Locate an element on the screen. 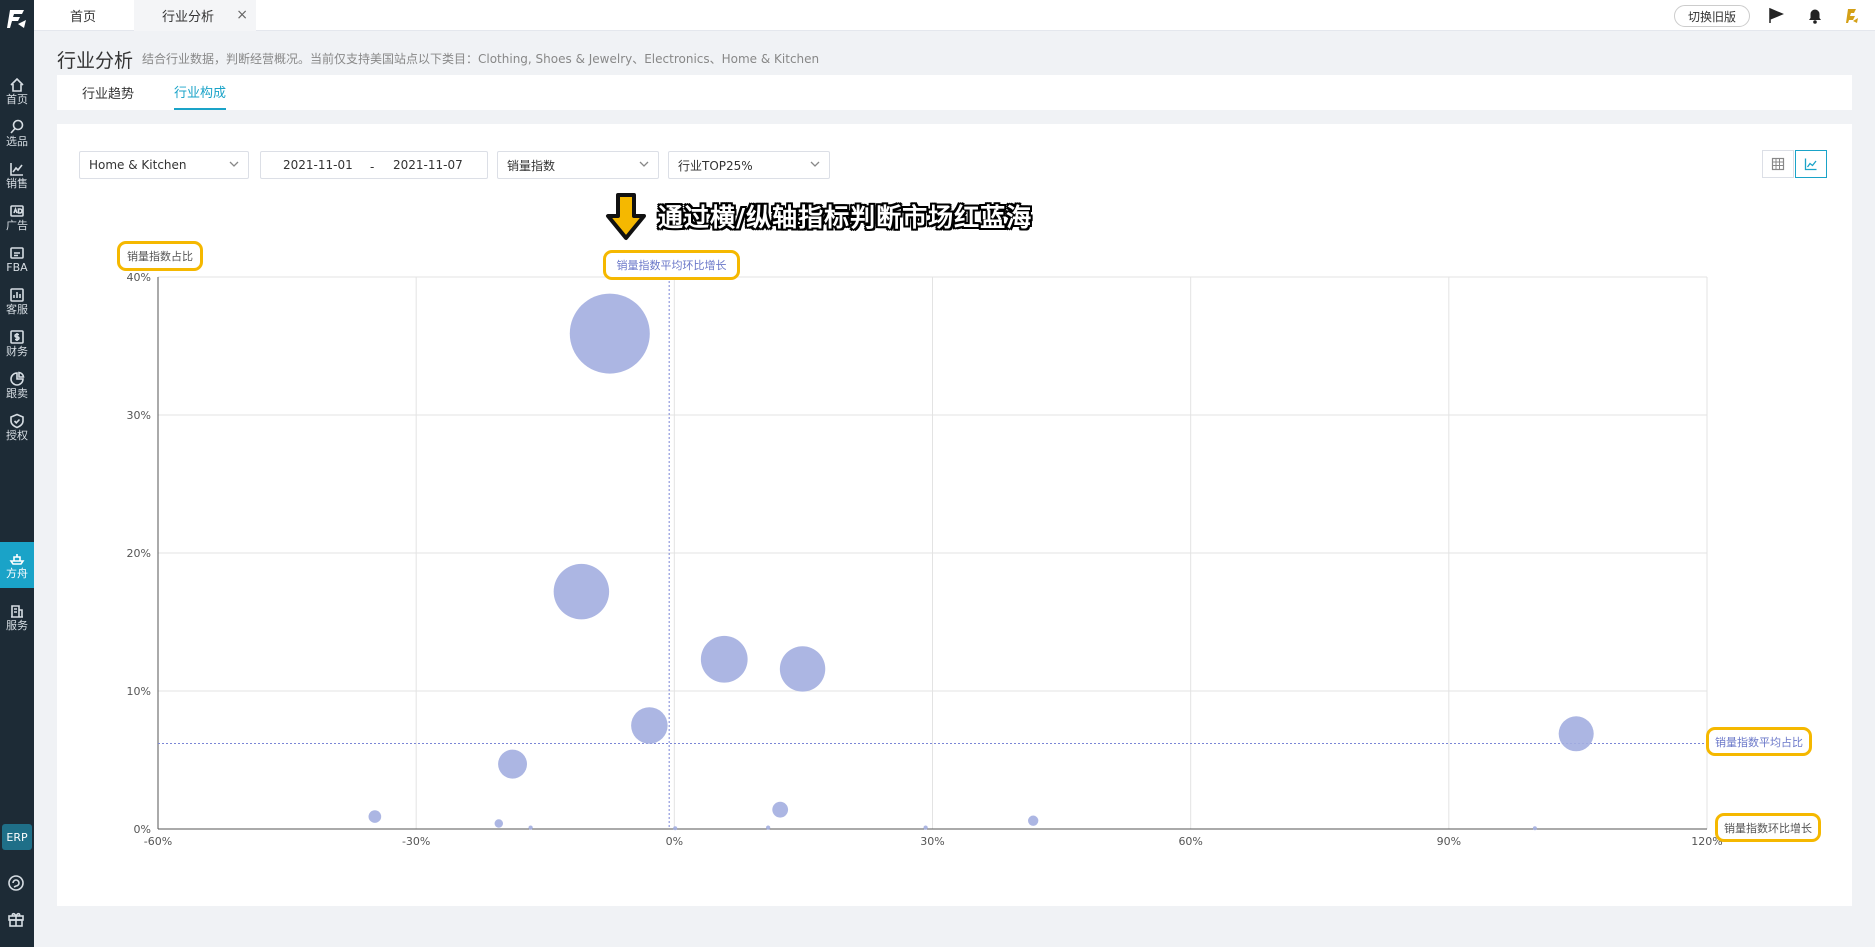 The image size is (1875, 947). sidebar-item-label: 服务 is located at coordinates (17, 625).